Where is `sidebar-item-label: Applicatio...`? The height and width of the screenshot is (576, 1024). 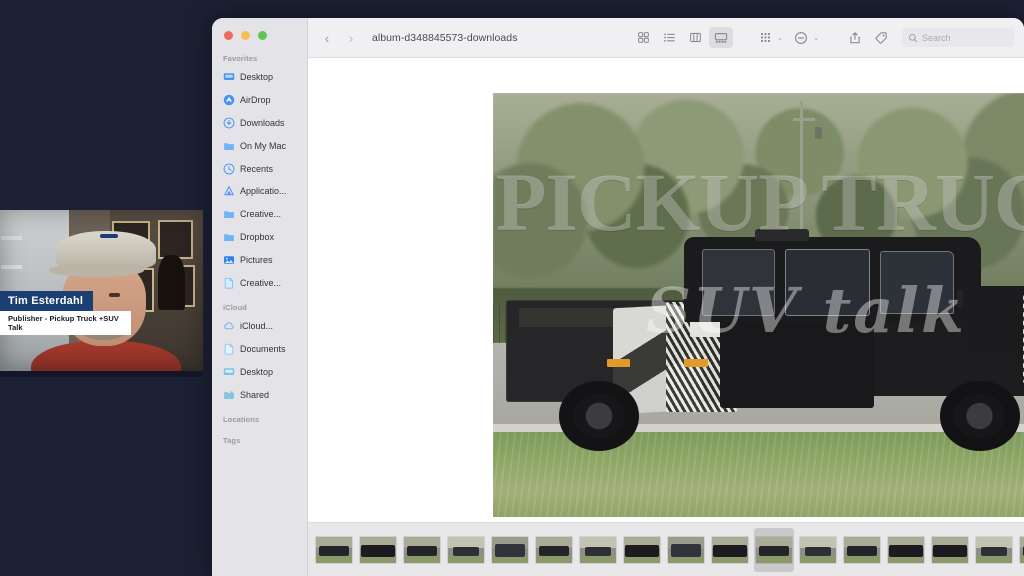 sidebar-item-label: Applicatio... is located at coordinates (263, 191).